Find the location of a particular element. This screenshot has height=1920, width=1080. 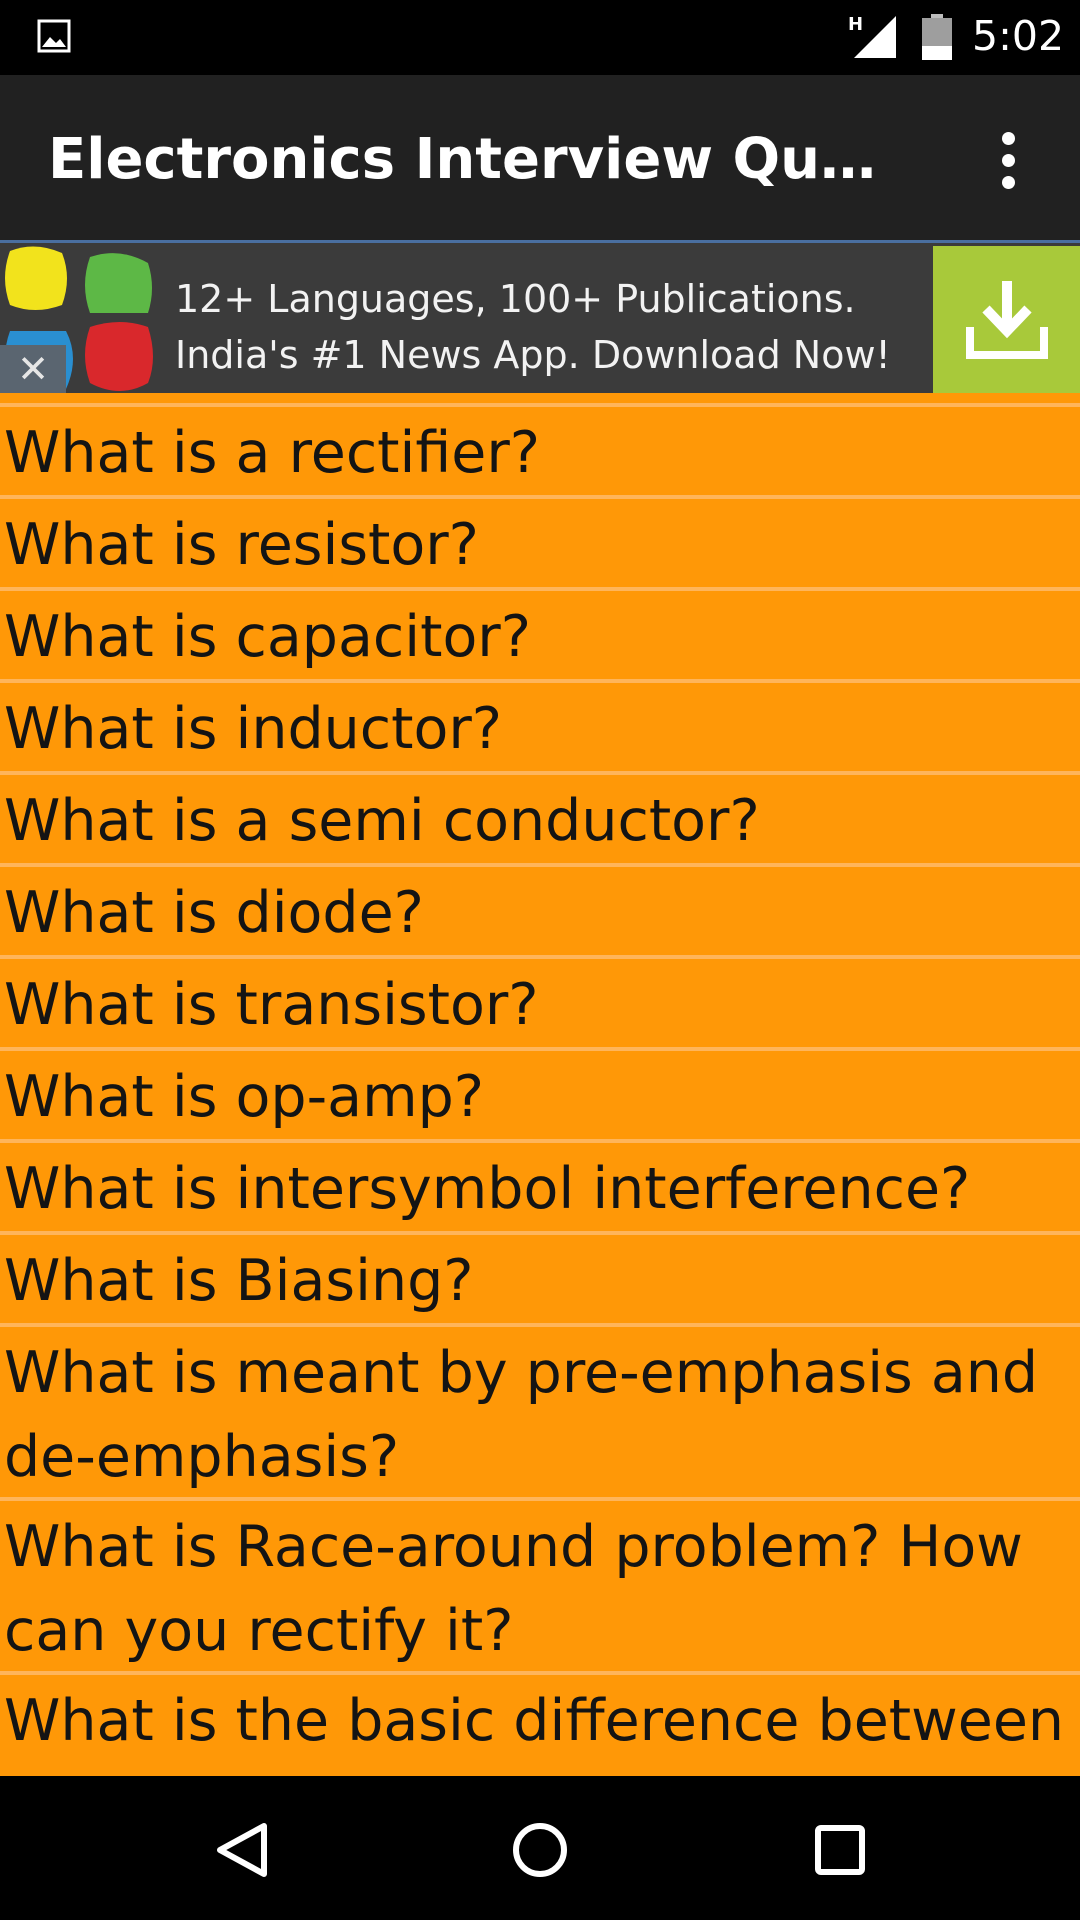

app-bar: Electronics Interview Questions is located at coordinates (540, 159).